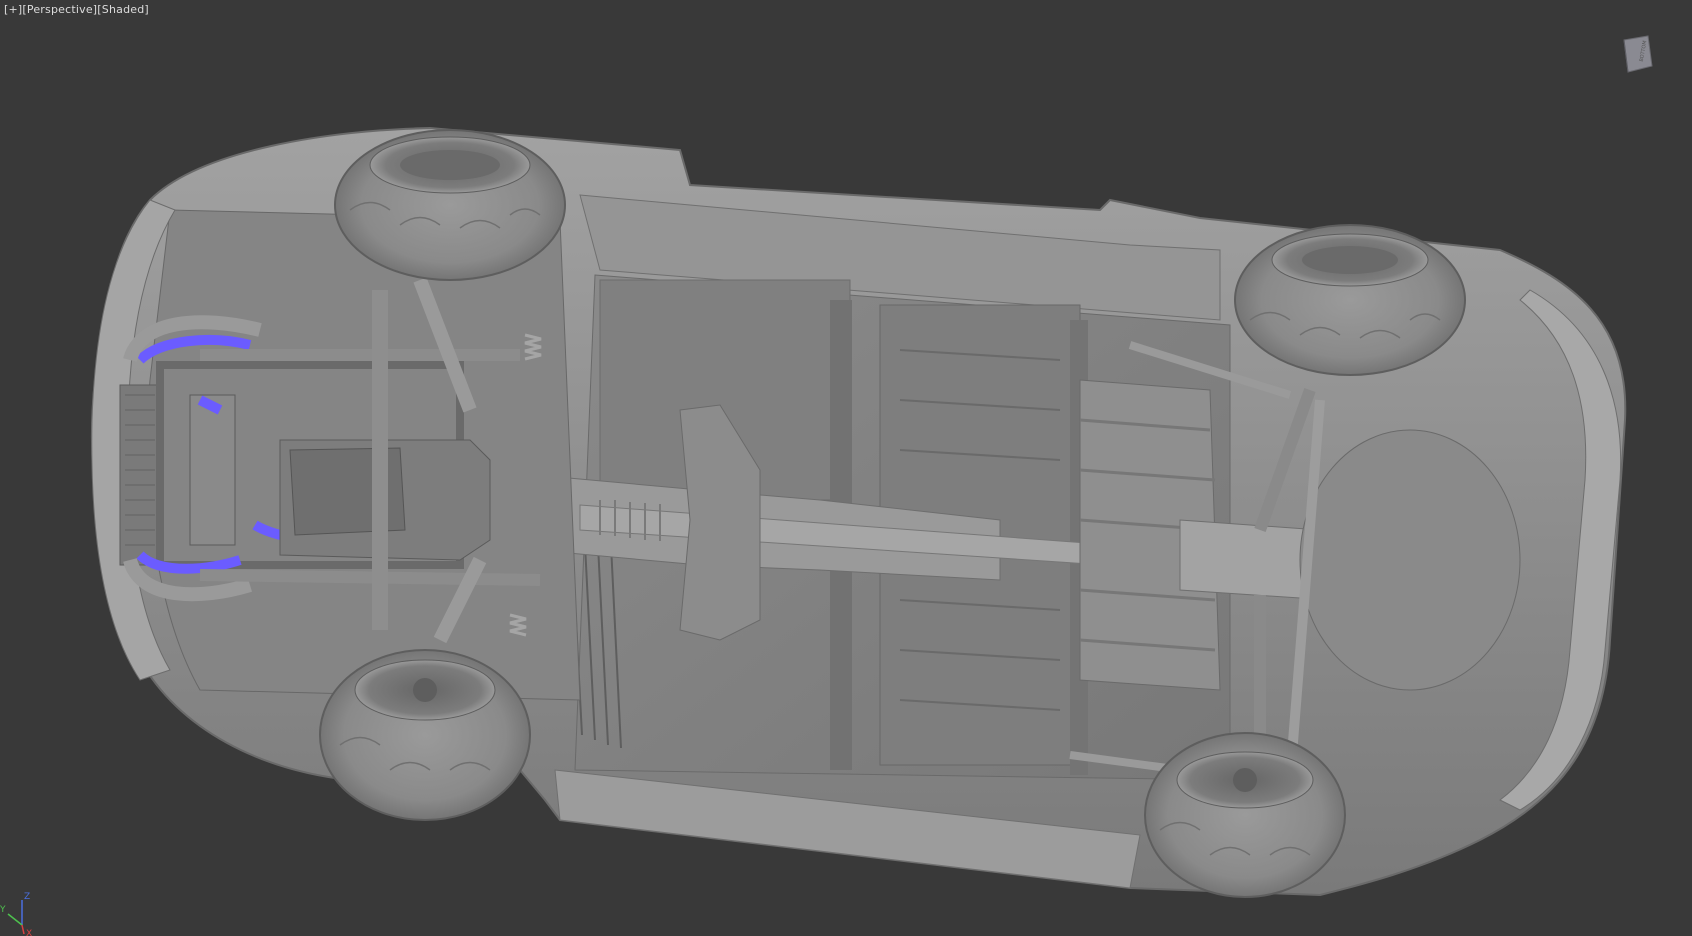  Describe the element at coordinates (29, 932) in the screenshot. I see `x-axis-label: X` at that location.